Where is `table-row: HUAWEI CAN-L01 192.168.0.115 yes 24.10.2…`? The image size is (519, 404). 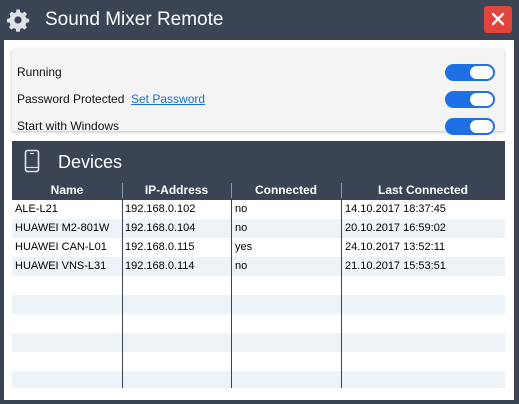 table-row: HUAWEI CAN-L01 192.168.0.115 yes 24.10.2… is located at coordinates (258, 247).